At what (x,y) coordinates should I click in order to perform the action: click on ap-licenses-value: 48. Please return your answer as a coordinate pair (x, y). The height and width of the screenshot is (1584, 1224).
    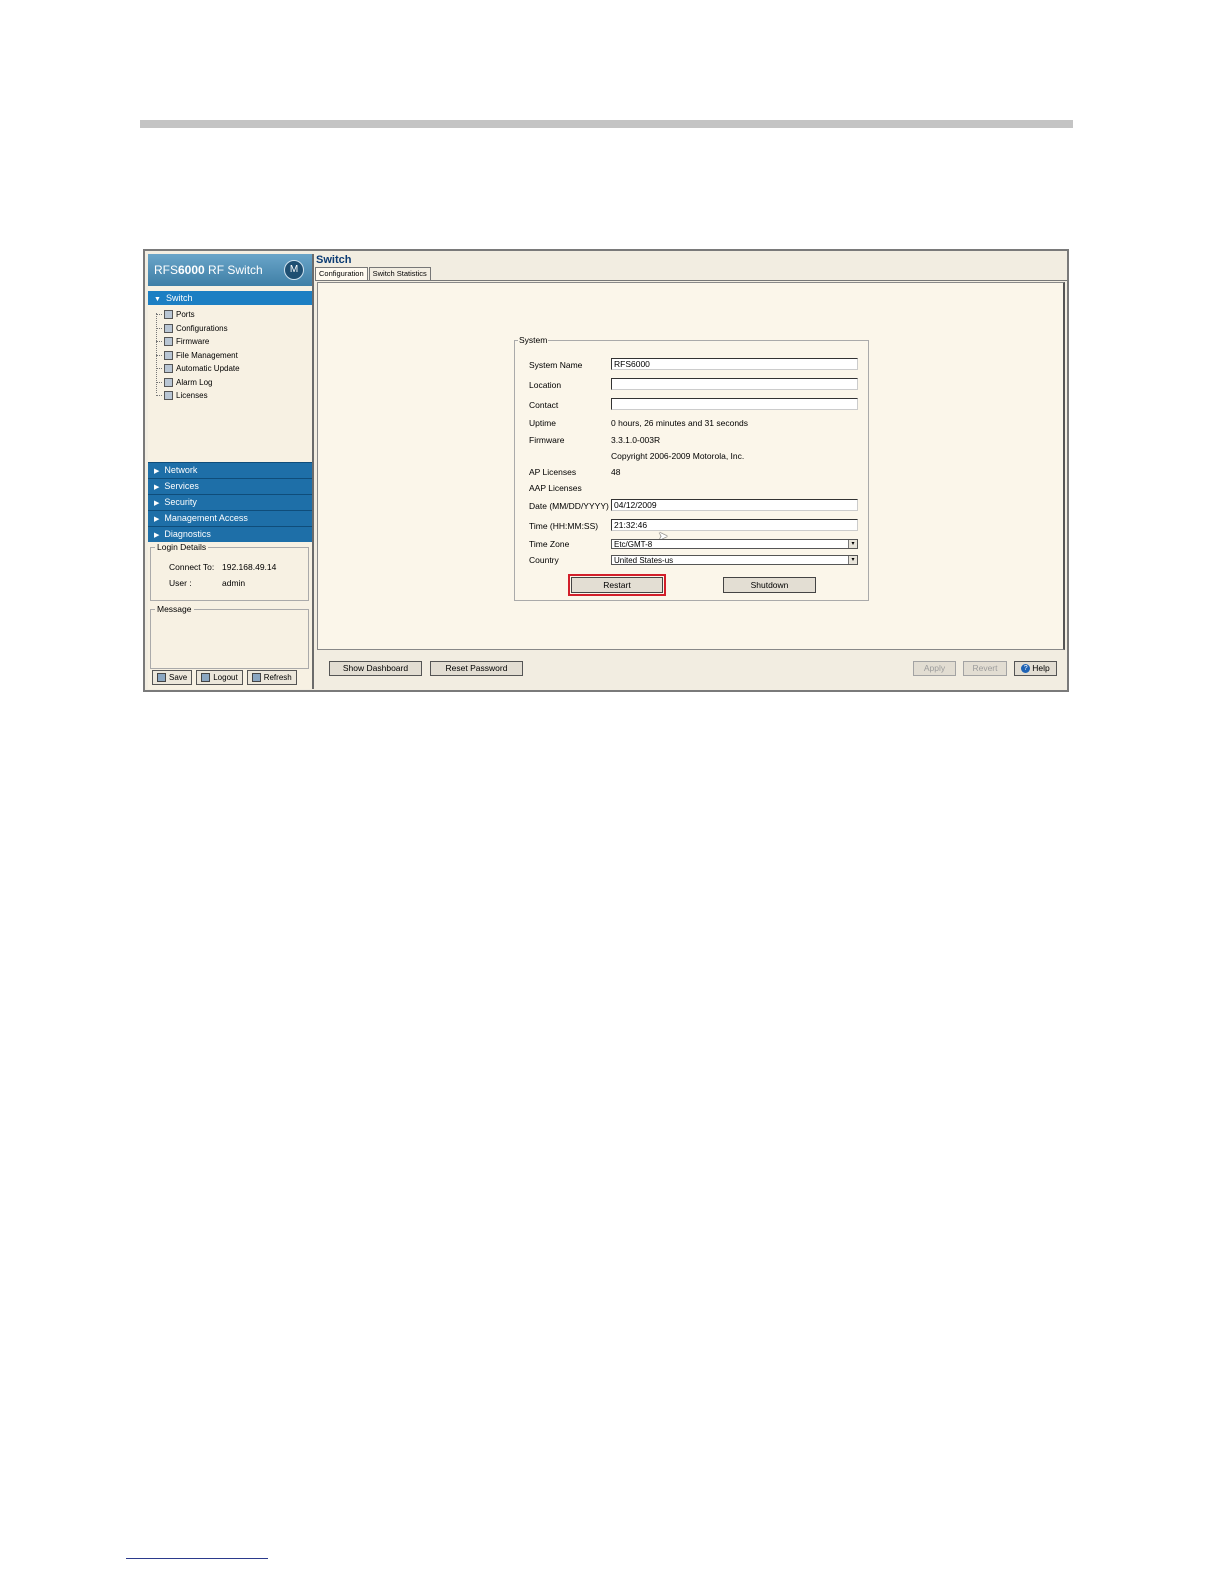
    Looking at the image, I should click on (616, 472).